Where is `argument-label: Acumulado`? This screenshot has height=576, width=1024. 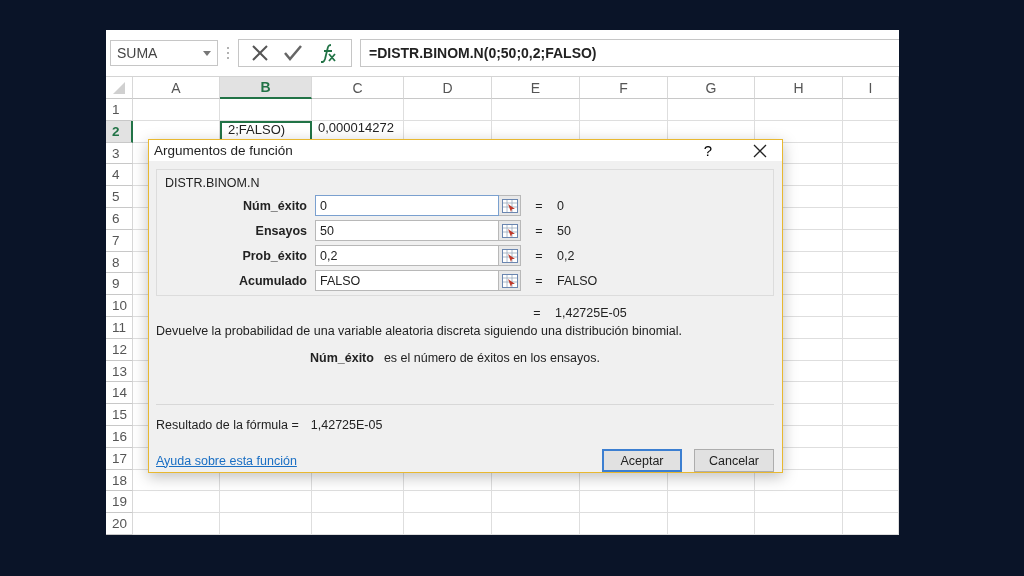
argument-label: Acumulado is located at coordinates (272, 280).